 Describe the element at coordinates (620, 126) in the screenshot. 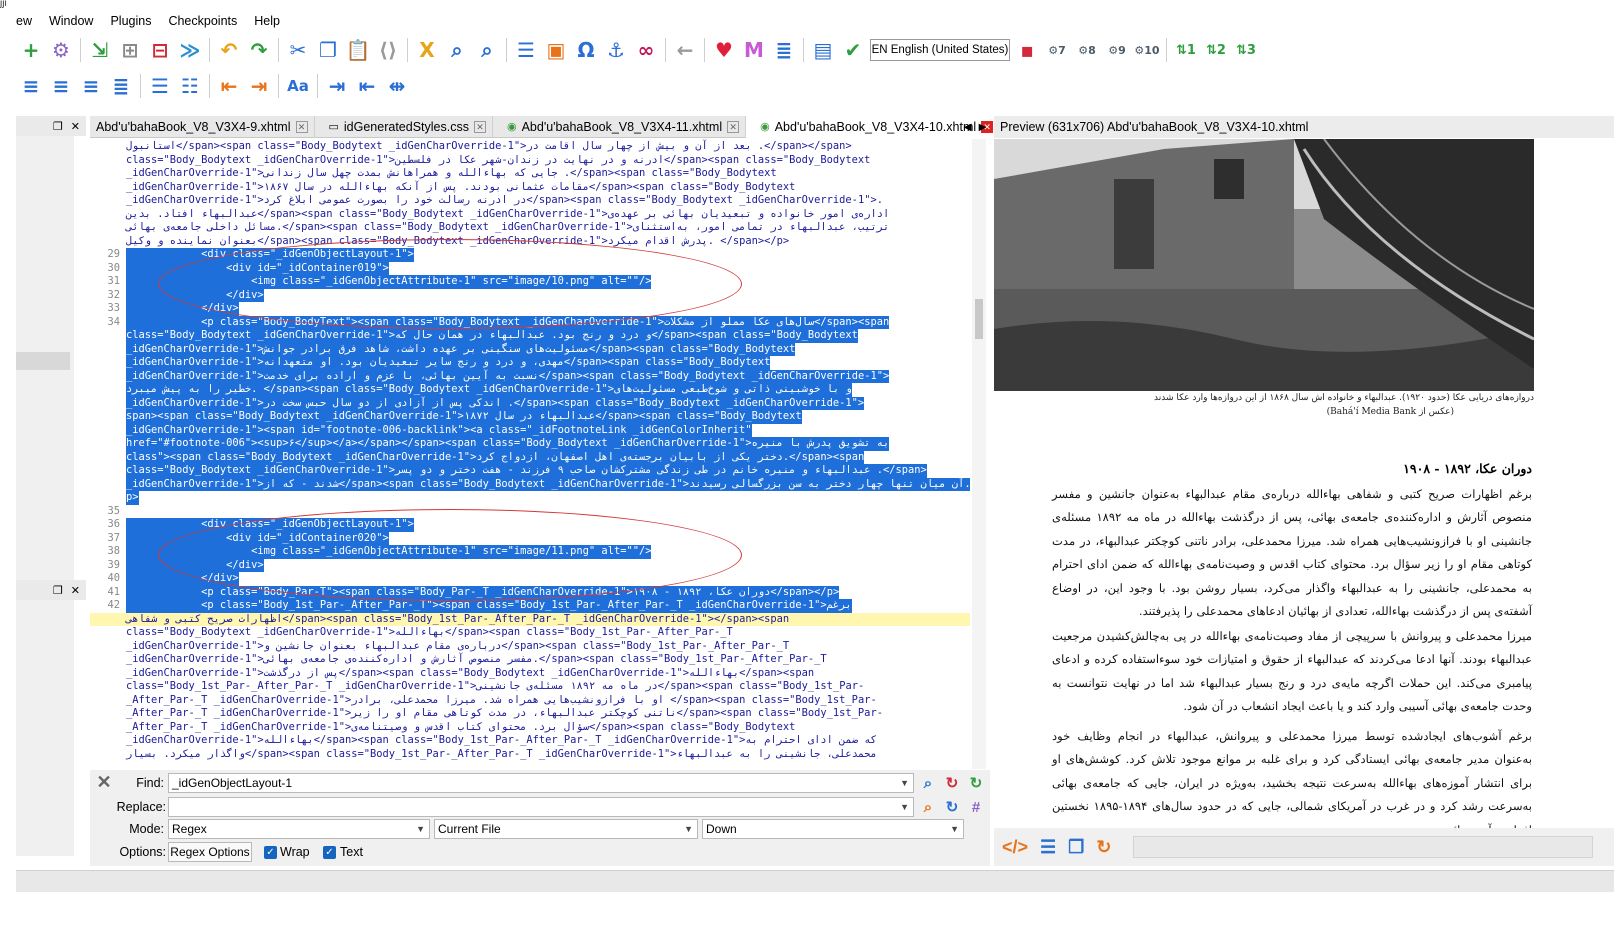

I see `tab-file-11: ◉ Abd'u'bahaBook_V8_V3X4-11.xhtml ✕` at that location.